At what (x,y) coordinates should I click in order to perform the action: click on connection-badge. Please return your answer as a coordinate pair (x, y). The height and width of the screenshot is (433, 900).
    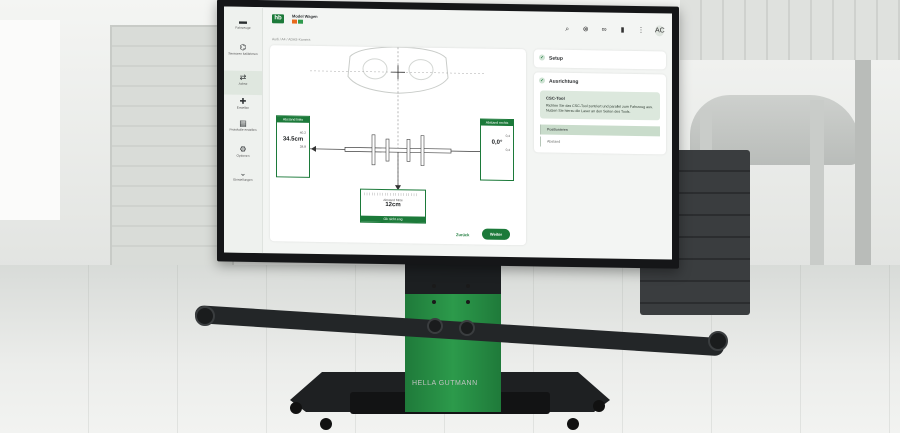
    Looking at the image, I should click on (300, 21).